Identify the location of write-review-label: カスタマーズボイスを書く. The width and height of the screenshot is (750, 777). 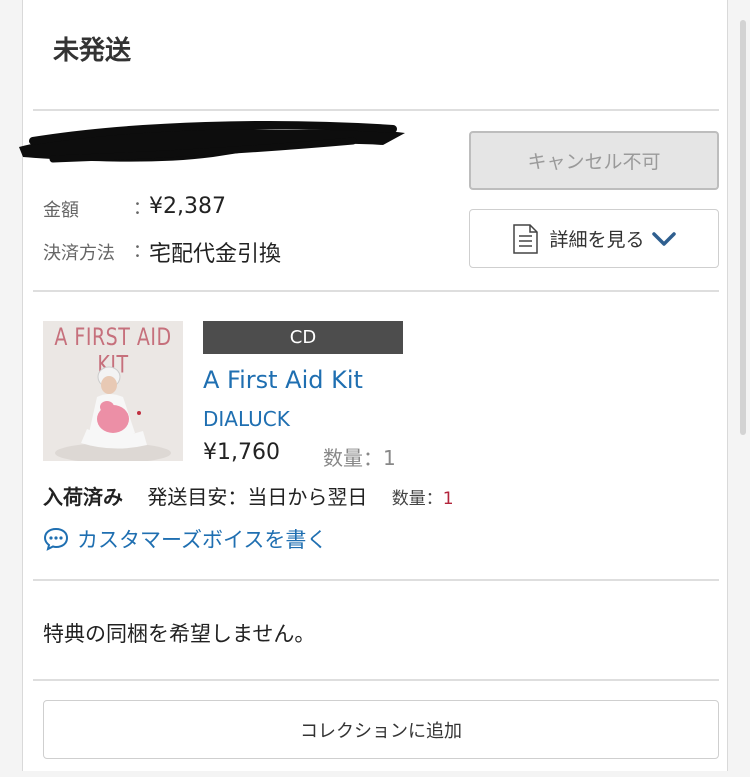
(202, 540).